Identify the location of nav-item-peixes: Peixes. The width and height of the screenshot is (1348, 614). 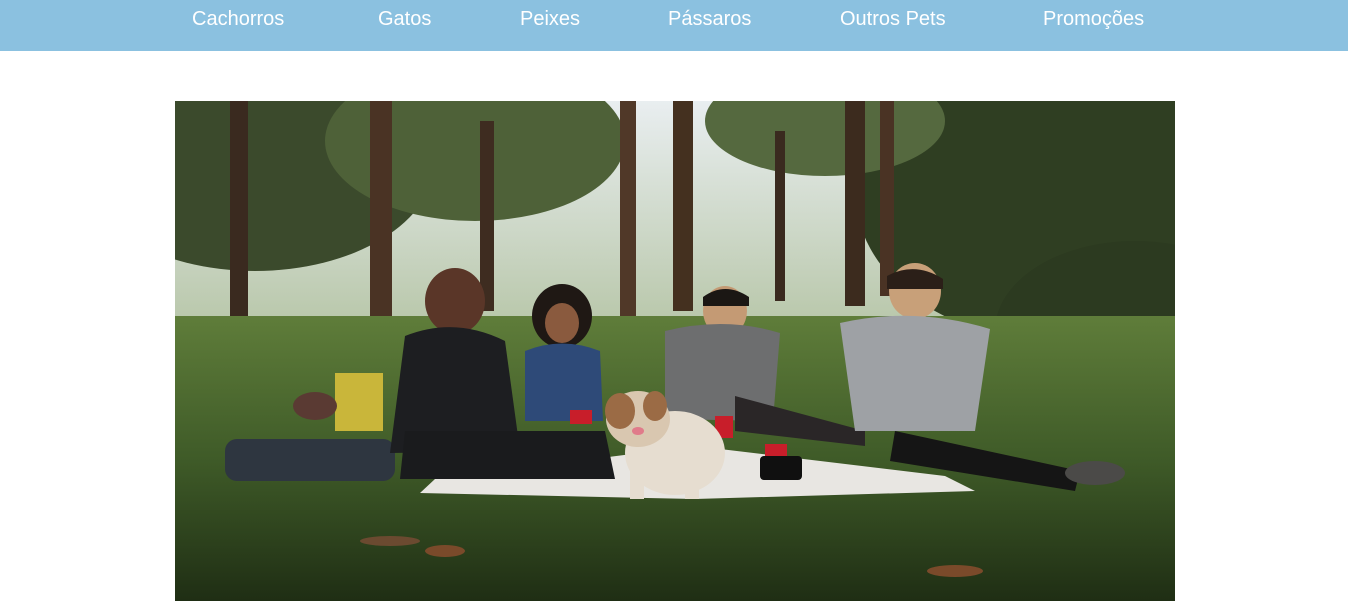
(550, 19).